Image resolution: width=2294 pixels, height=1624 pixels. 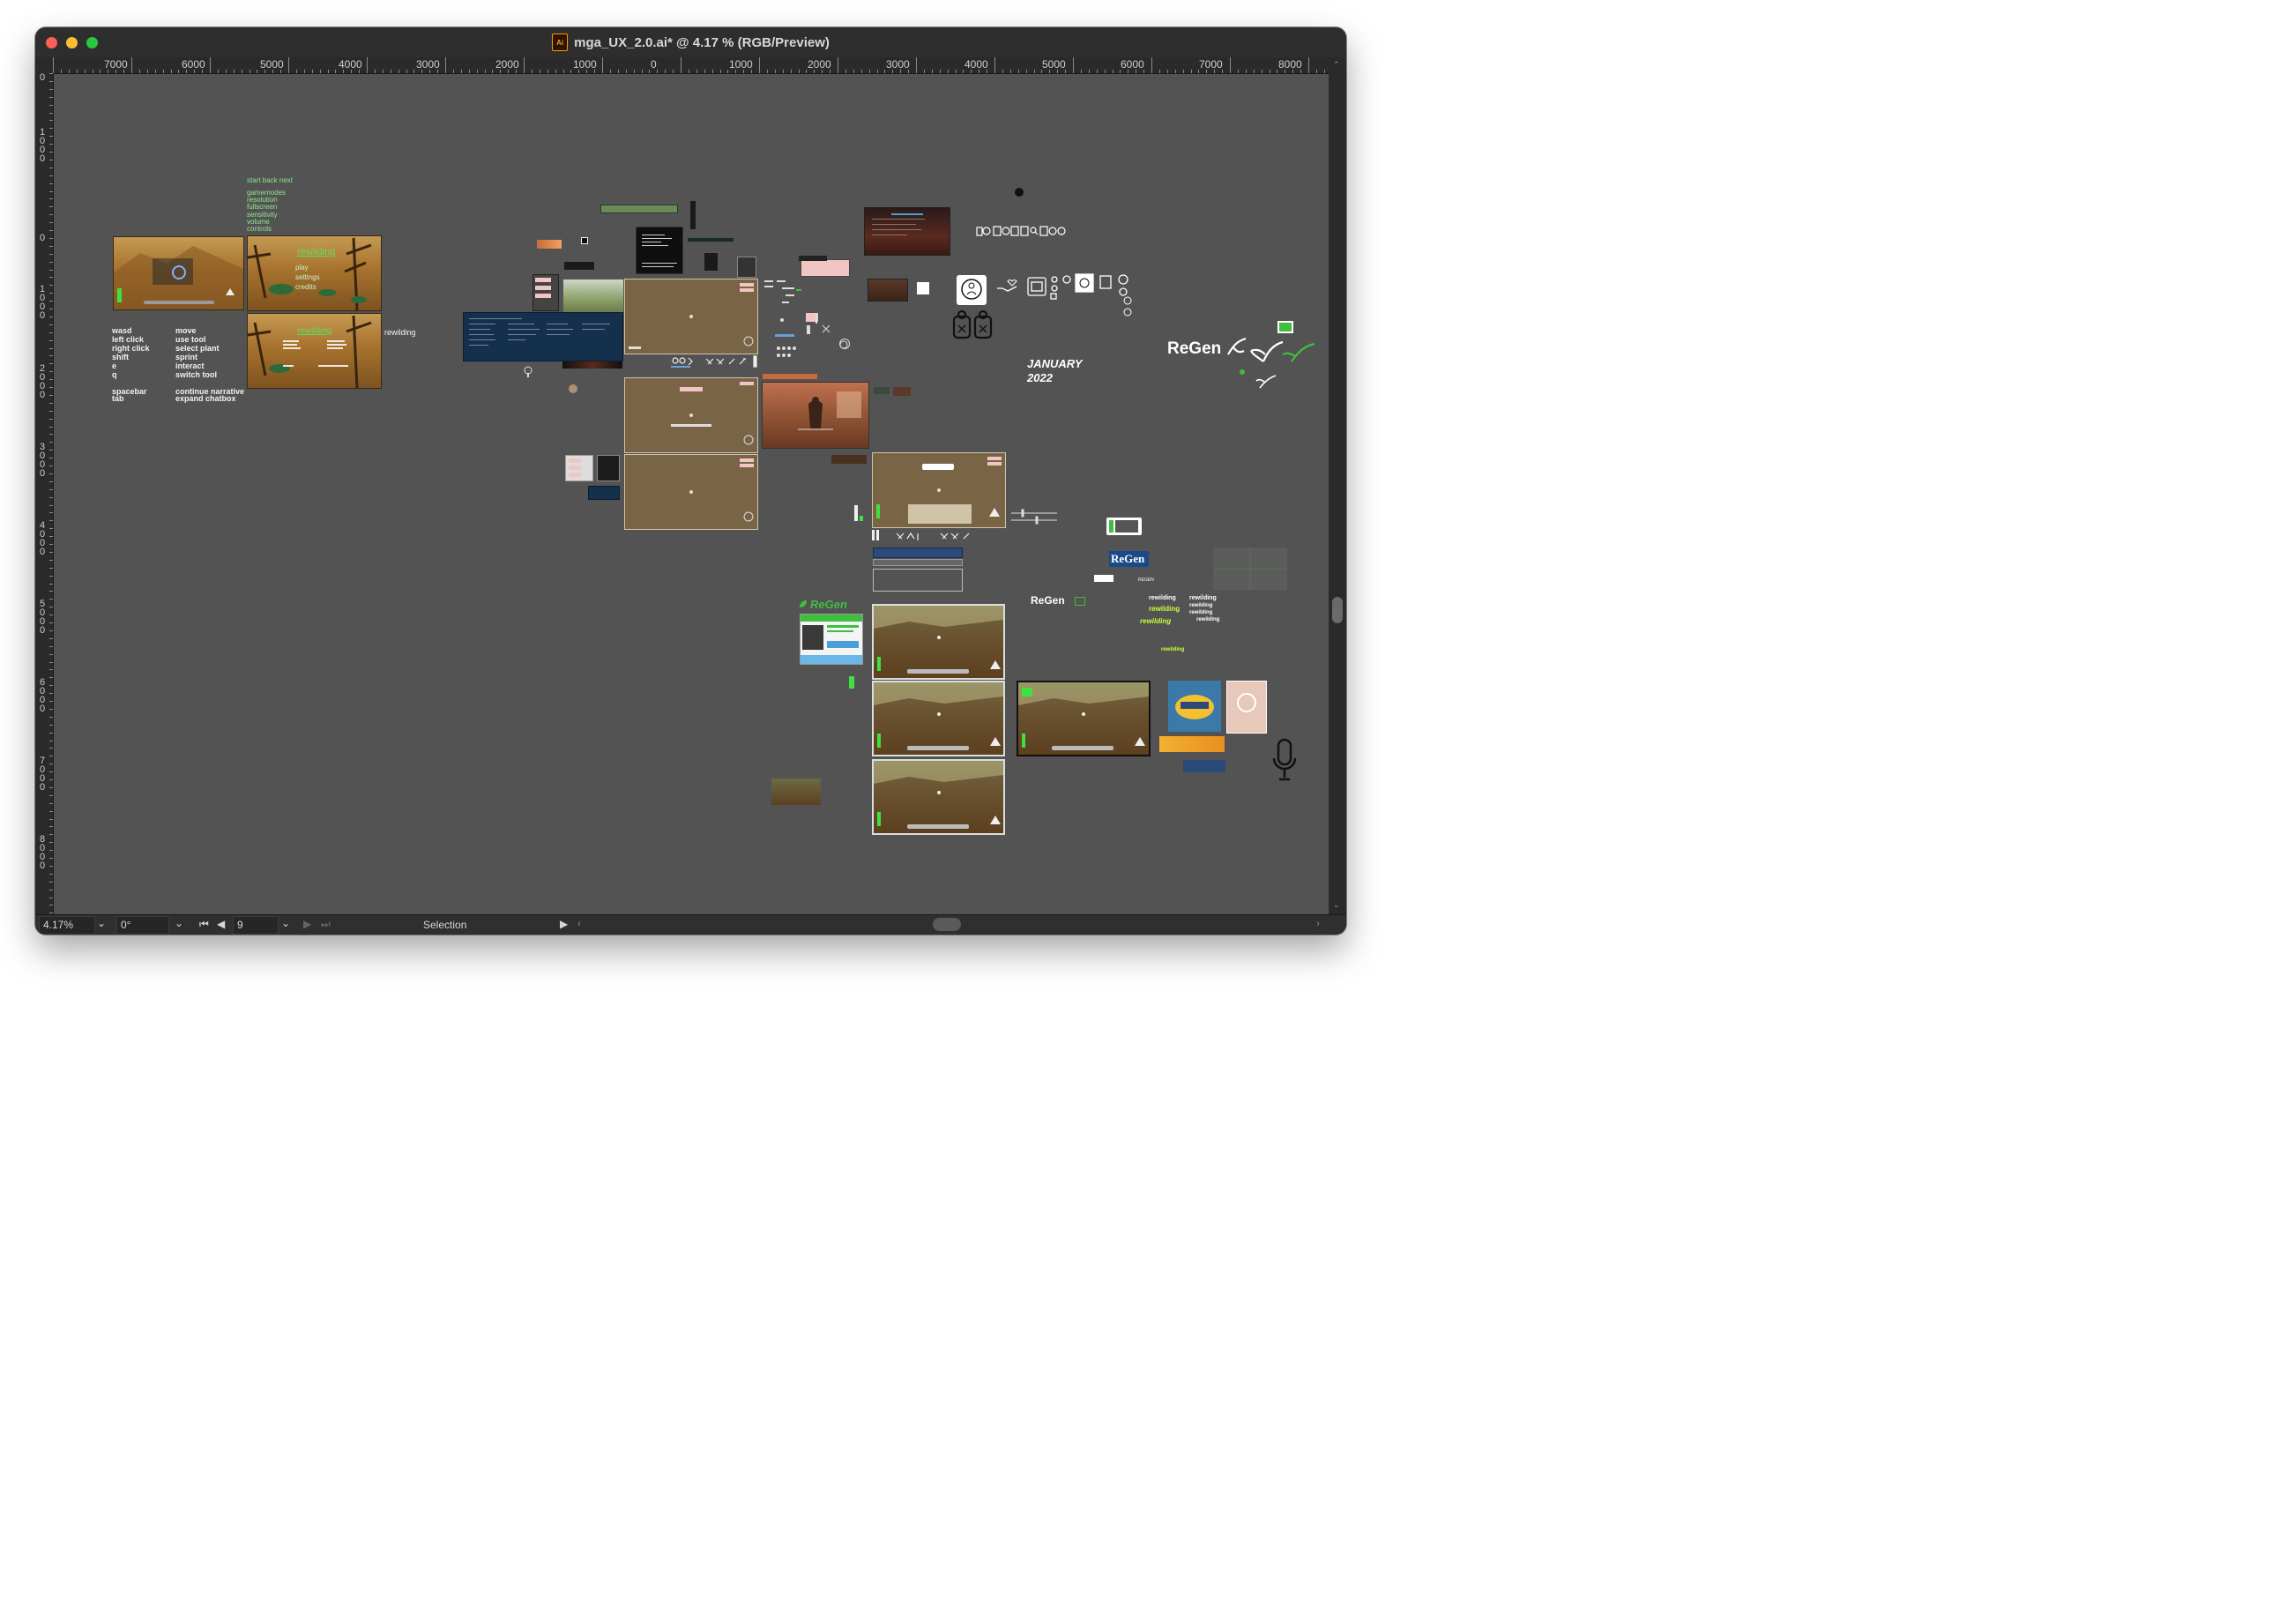 What do you see at coordinates (546, 292) in the screenshot?
I see `artboard-ui-list` at bounding box center [546, 292].